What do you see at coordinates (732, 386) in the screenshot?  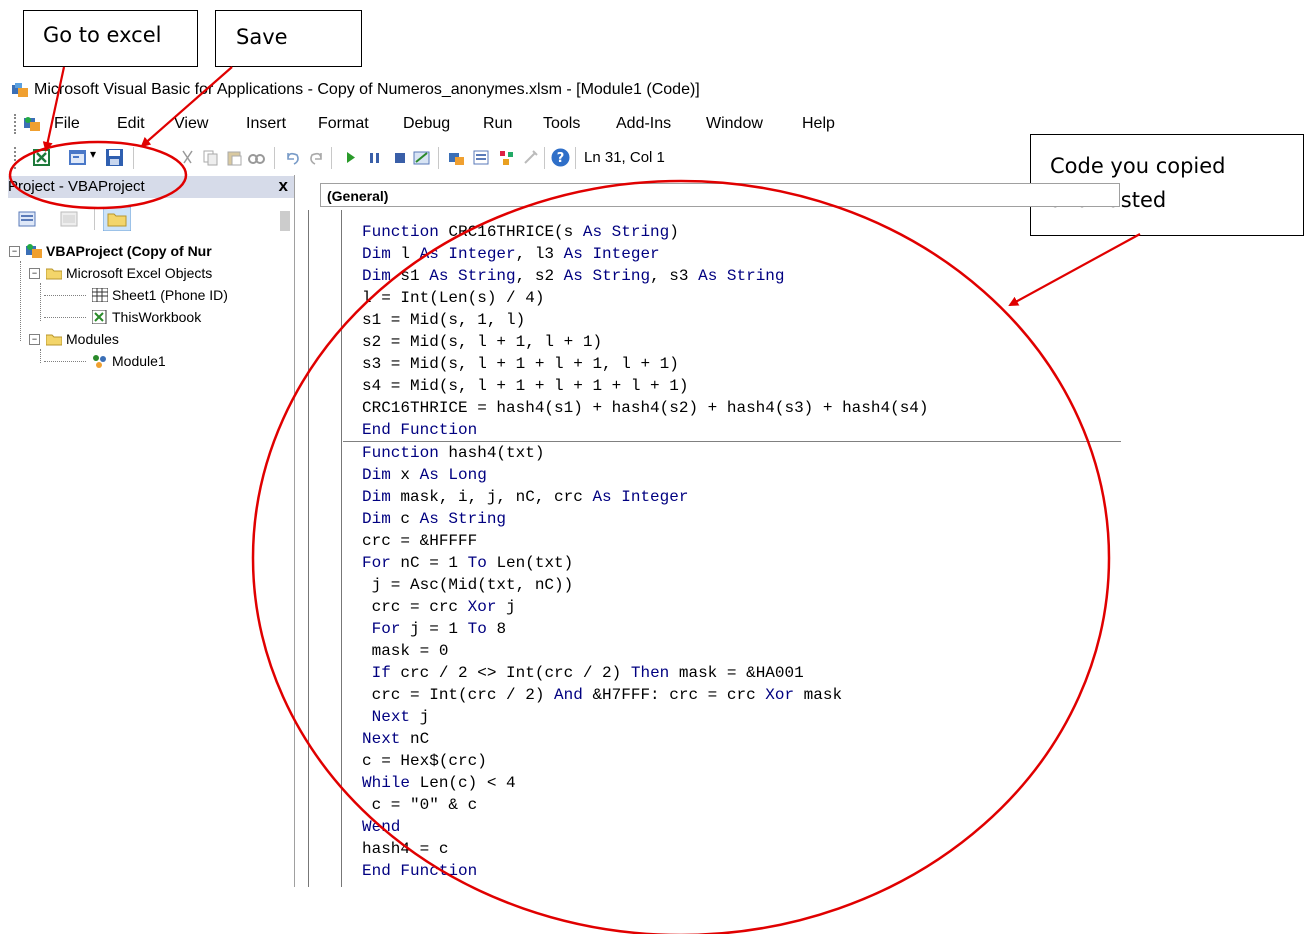 I see `code-line: s4 = Mid(s, l + 1 + l + 1 + l + 1)` at bounding box center [732, 386].